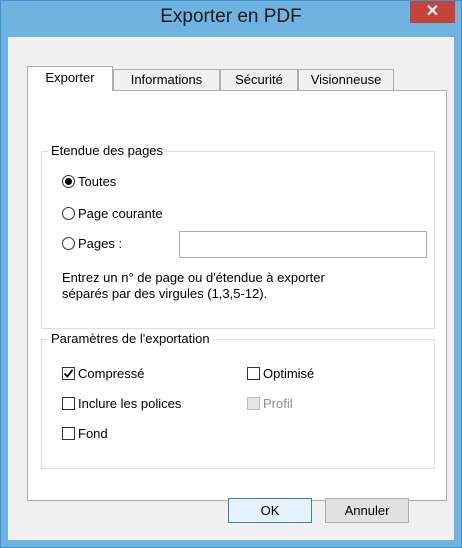 The height and width of the screenshot is (548, 462). I want to click on close-button: ✕, so click(432, 12).